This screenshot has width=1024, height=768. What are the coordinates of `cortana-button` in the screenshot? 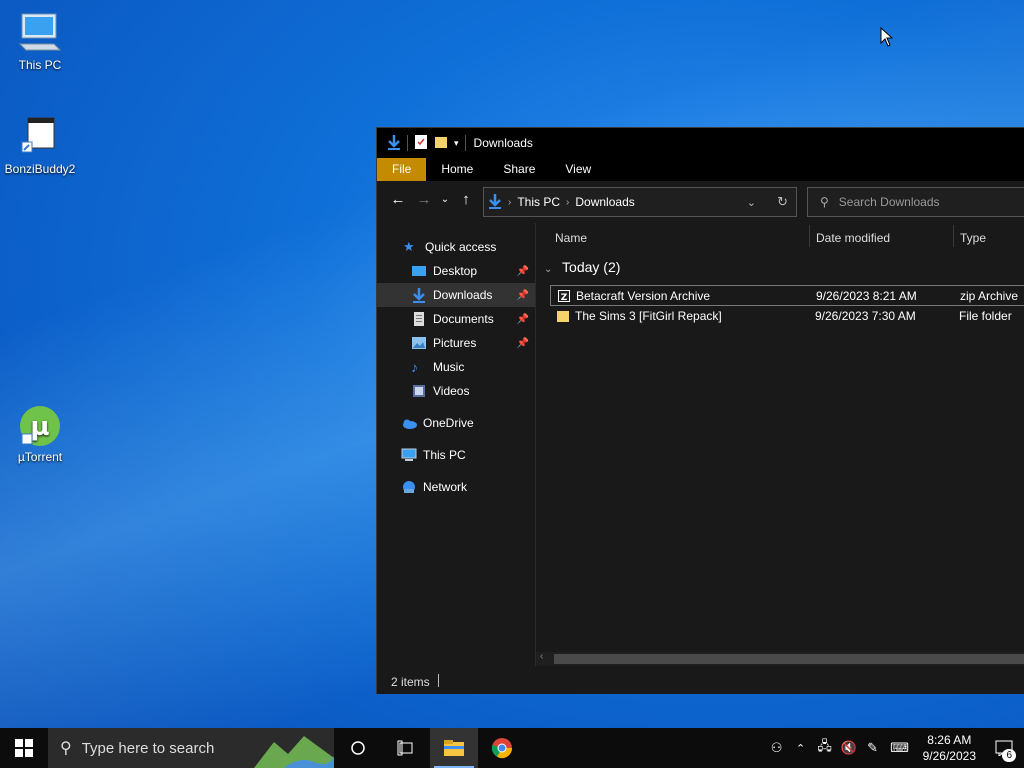 It's located at (358, 748).